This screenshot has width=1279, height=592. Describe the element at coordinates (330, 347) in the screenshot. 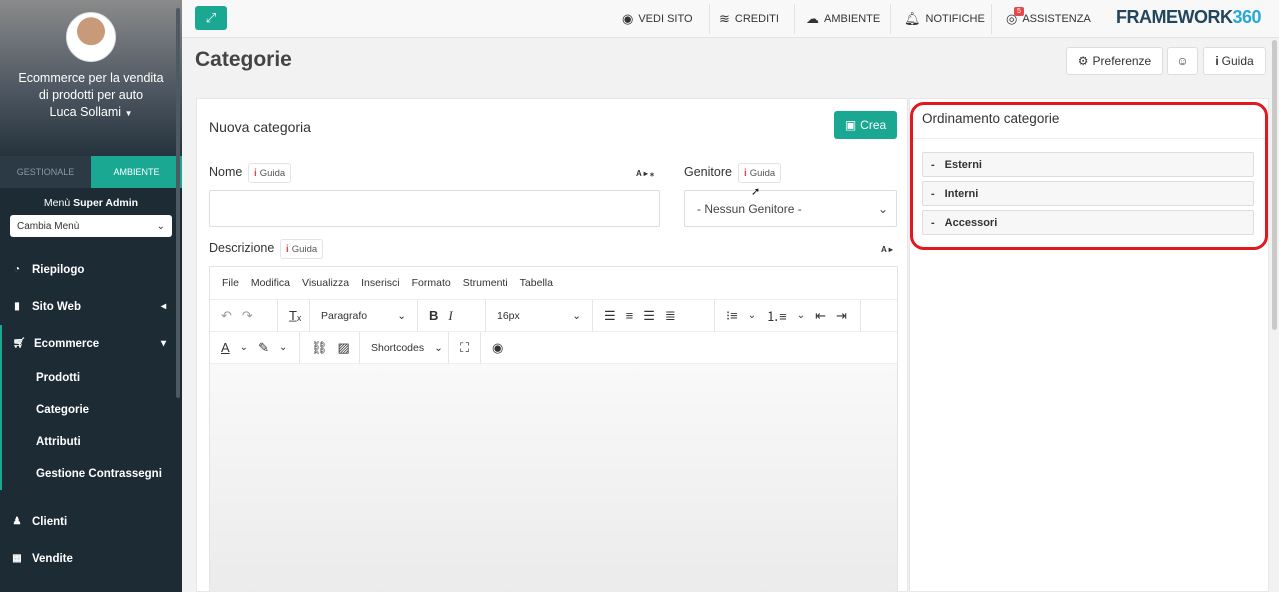

I see `insert-group: ⛓ ▨` at that location.